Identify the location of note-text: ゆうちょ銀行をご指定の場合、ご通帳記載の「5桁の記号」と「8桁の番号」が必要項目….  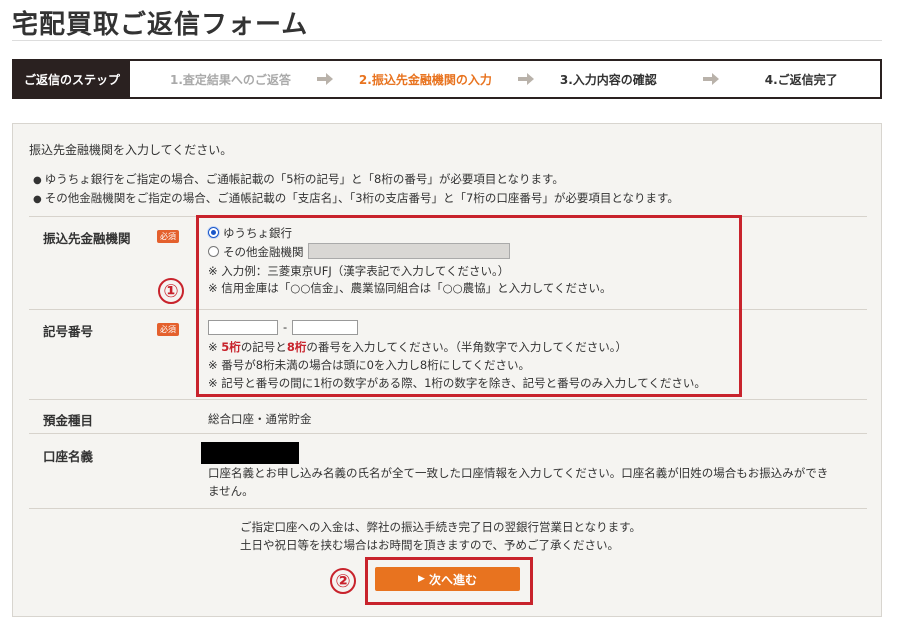
(304, 179).